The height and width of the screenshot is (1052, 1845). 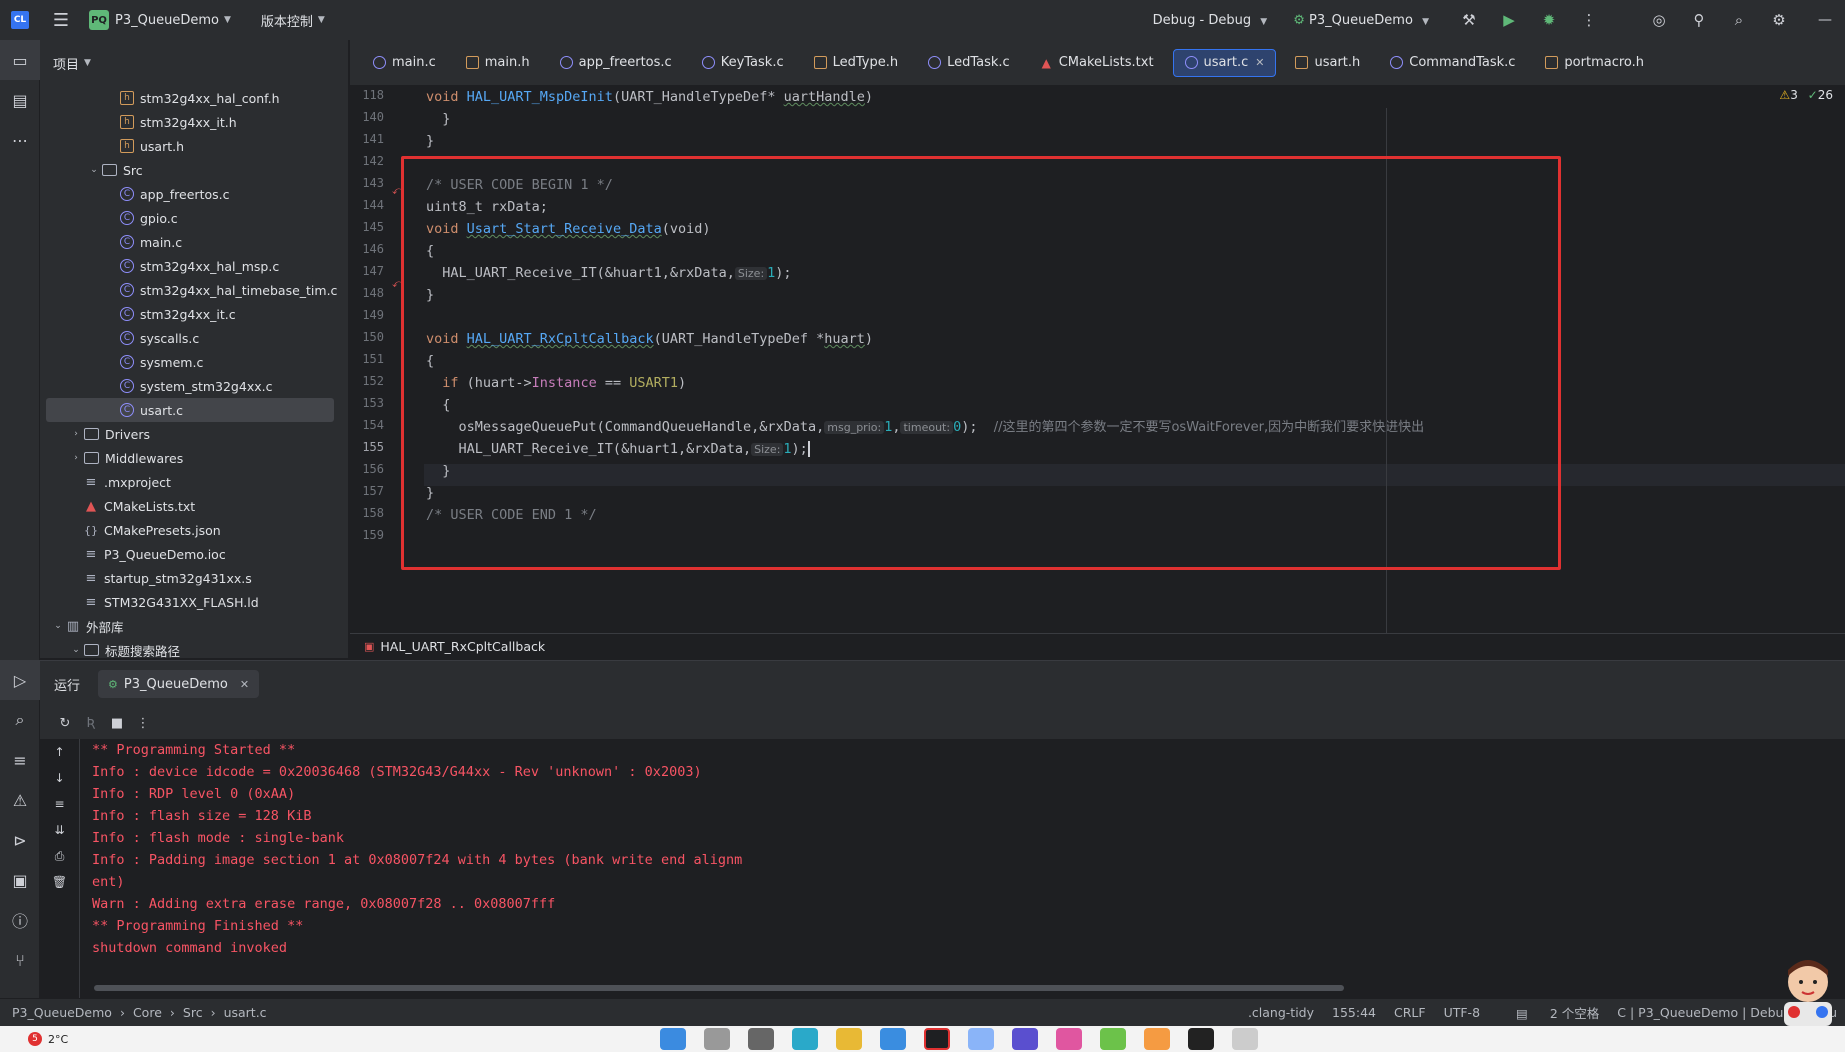 What do you see at coordinates (167, 20) in the screenshot?
I see `project-switcher: P3_QueueDemo` at bounding box center [167, 20].